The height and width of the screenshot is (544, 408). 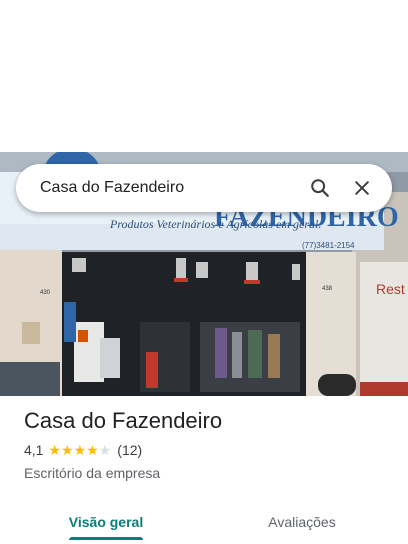 What do you see at coordinates (130, 450) in the screenshot?
I see `review-count: (12)` at bounding box center [130, 450].